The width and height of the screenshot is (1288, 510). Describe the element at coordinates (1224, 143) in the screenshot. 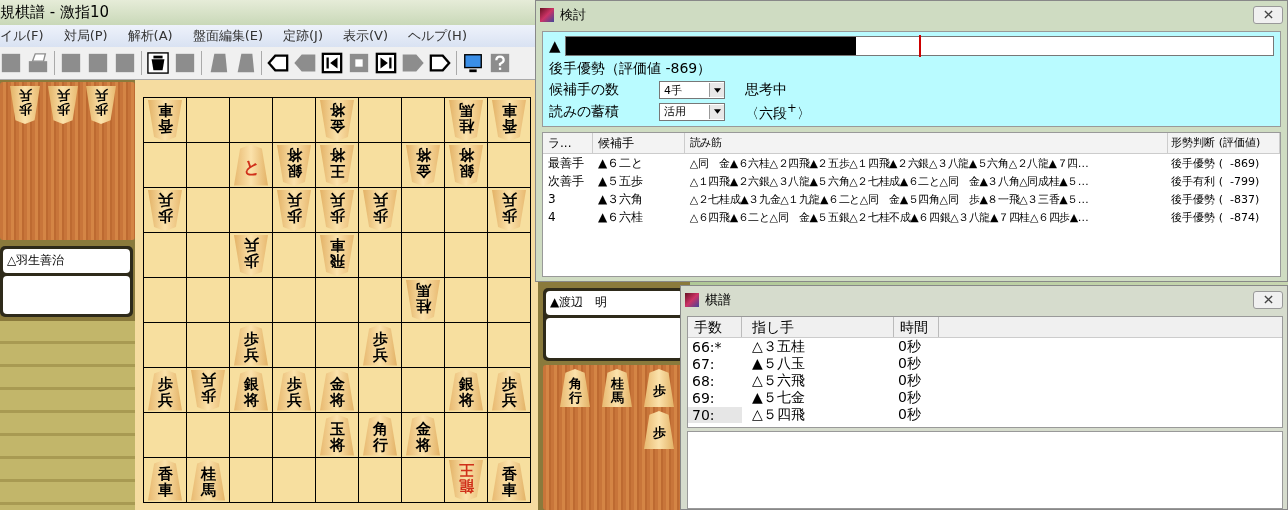

I see `column-header: 形勢判断 (評価値)` at that location.